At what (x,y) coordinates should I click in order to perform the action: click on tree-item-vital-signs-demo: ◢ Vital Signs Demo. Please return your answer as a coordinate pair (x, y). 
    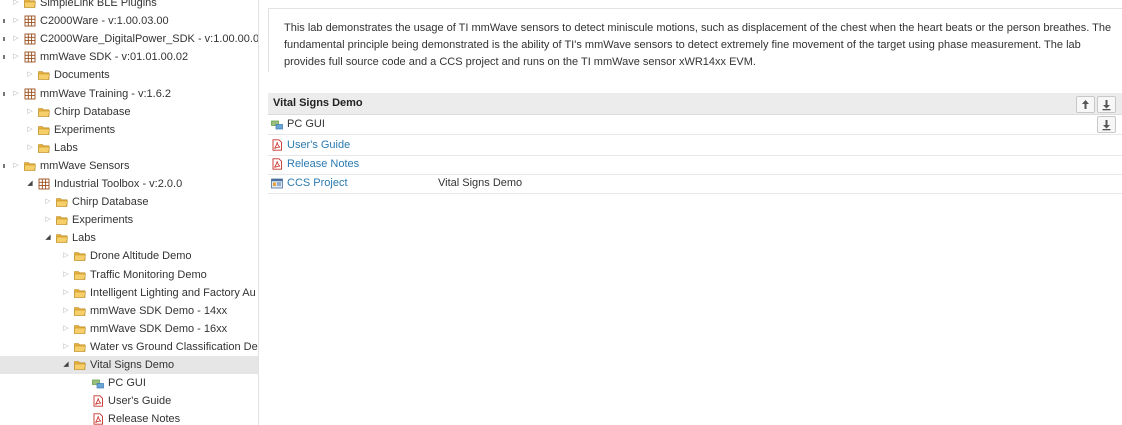
    Looking at the image, I should click on (129, 365).